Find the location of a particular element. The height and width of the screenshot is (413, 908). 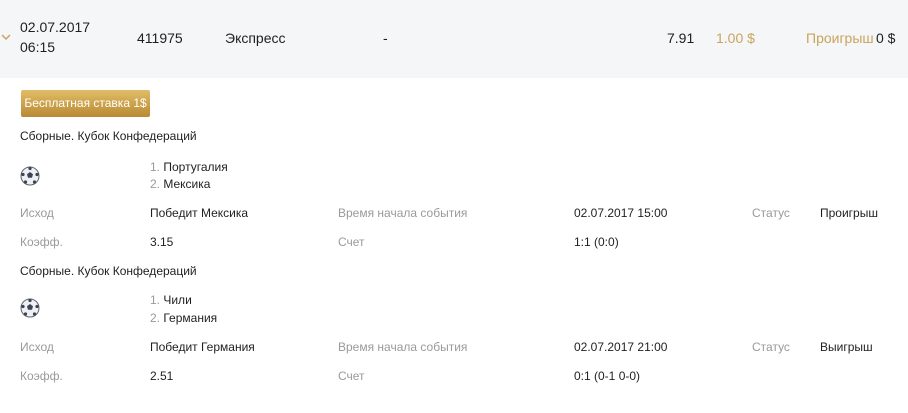

chevron-down-icon is located at coordinates (6, 37).